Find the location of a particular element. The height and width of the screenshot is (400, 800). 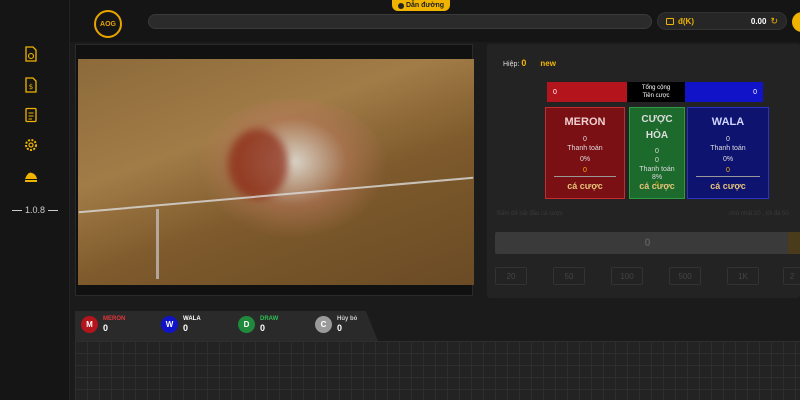

version-text: 1.0.8 is located at coordinates (35, 210).